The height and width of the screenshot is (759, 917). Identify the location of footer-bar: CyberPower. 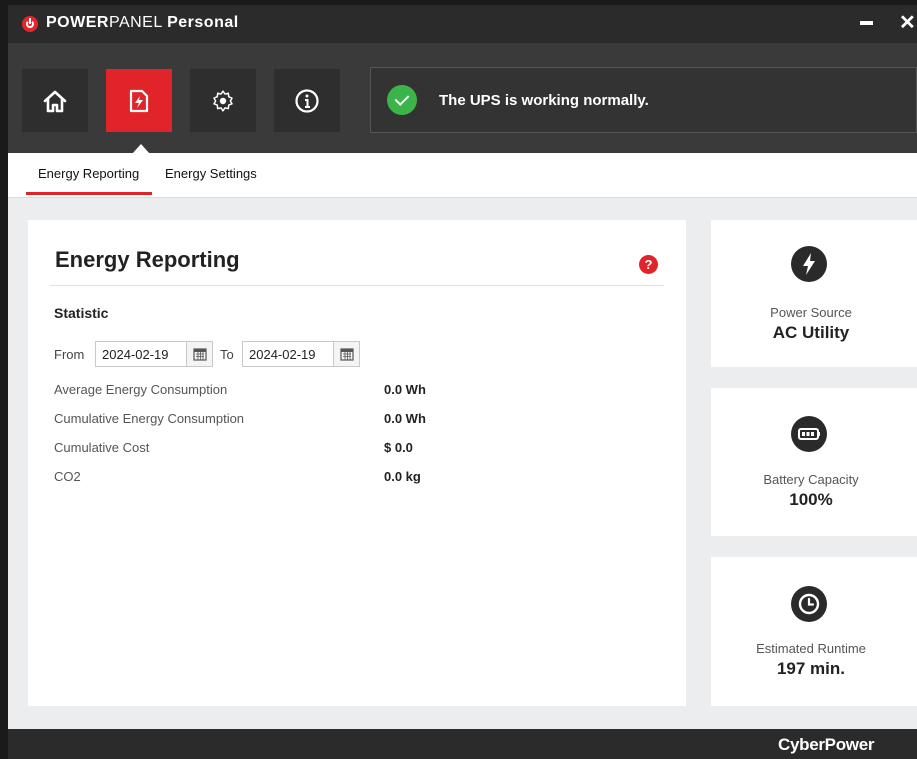
(462, 744).